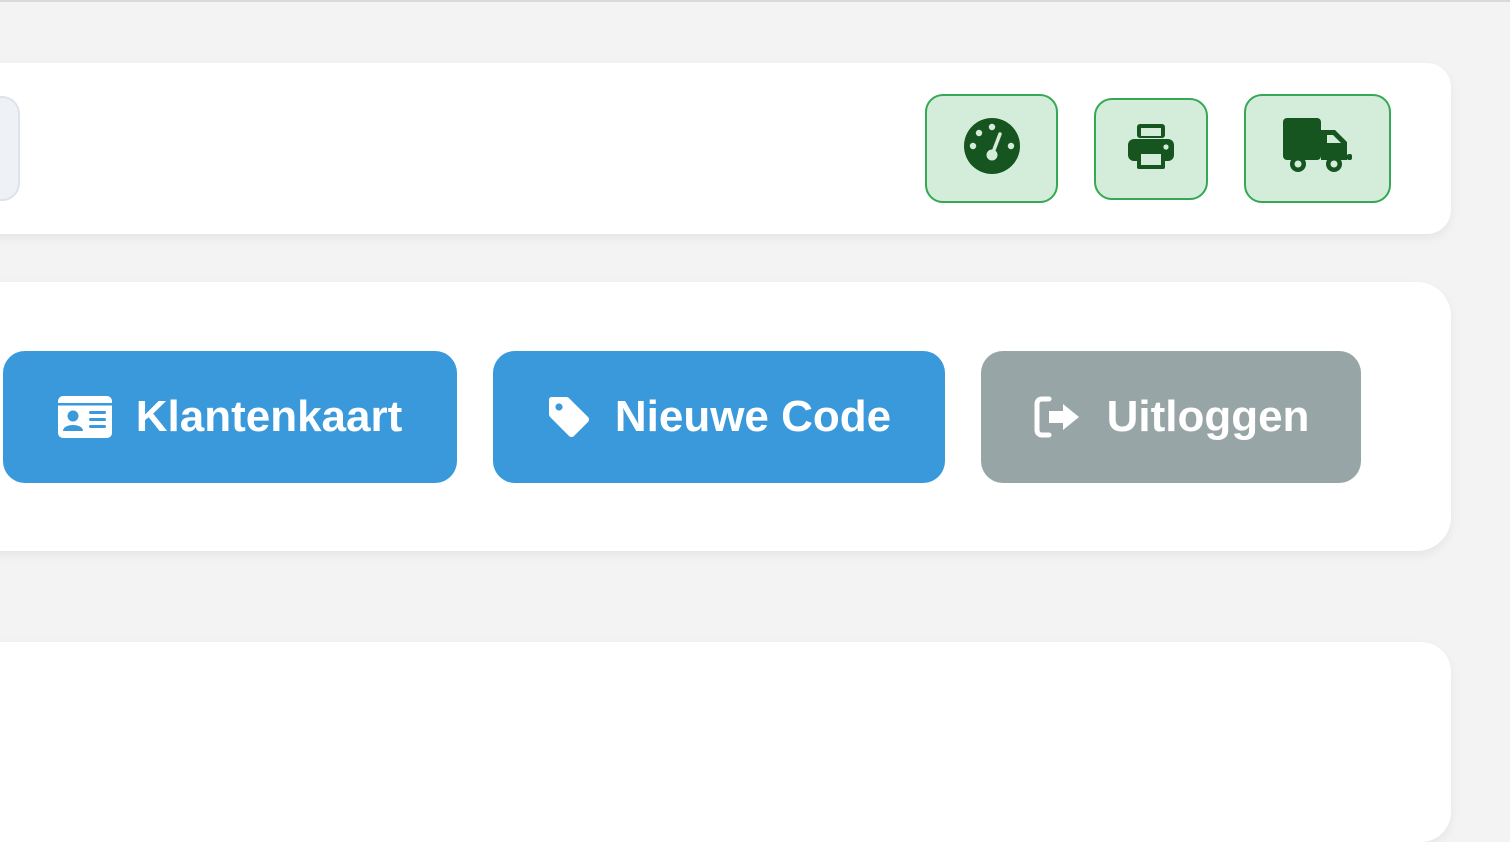 This screenshot has height=842, width=1510. What do you see at coordinates (755, 1) in the screenshot?
I see `top-divider` at bounding box center [755, 1].